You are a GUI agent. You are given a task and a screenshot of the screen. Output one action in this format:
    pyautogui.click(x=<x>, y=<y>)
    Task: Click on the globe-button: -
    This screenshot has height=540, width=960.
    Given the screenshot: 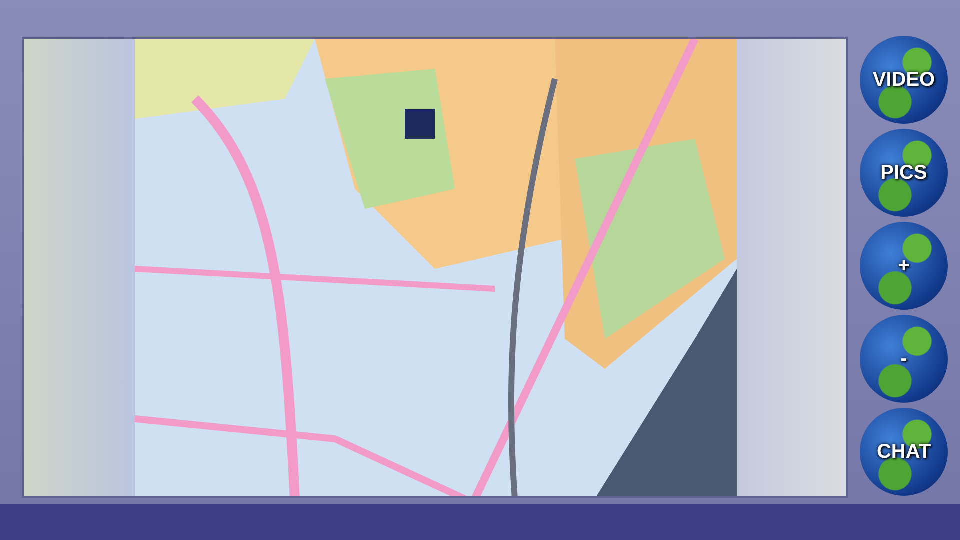 What is the action you would take?
    pyautogui.click(x=904, y=359)
    